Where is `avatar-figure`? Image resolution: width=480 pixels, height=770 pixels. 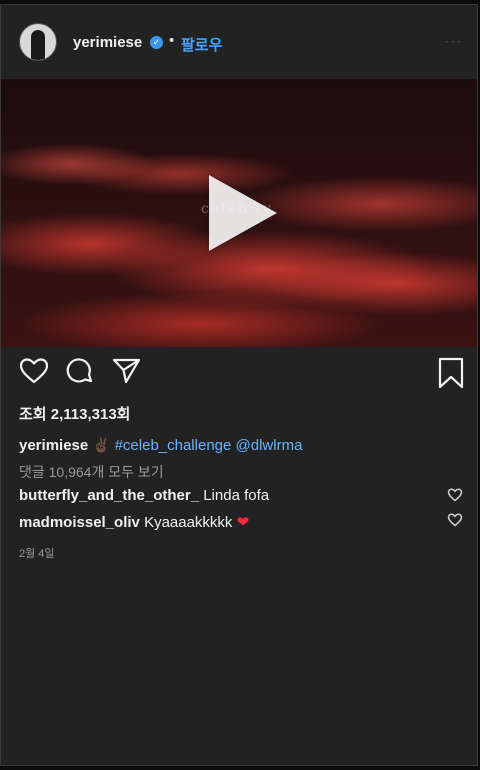 avatar-figure is located at coordinates (38, 45).